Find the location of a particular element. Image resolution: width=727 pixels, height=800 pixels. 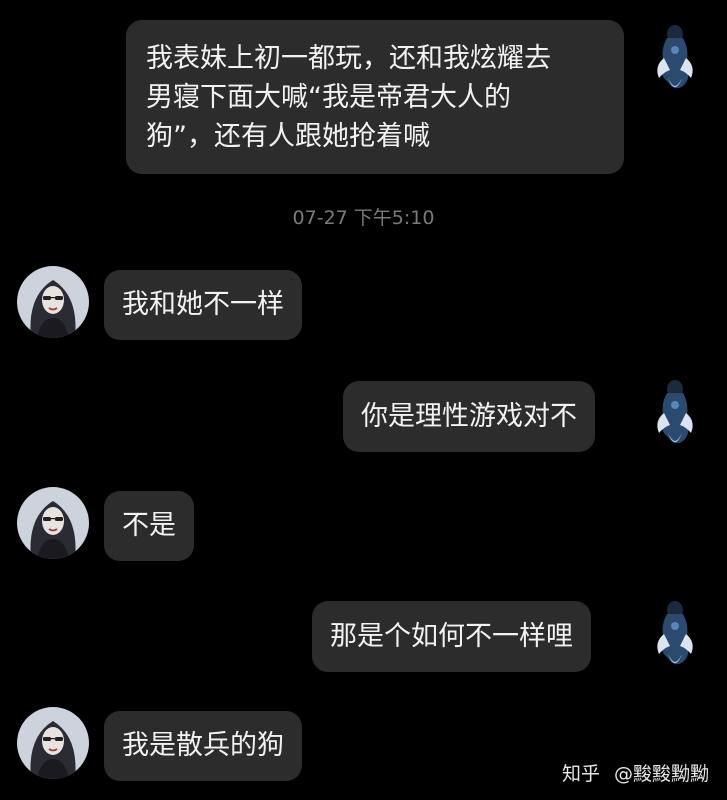

watermark-site: 知乎 is located at coordinates (580, 774).